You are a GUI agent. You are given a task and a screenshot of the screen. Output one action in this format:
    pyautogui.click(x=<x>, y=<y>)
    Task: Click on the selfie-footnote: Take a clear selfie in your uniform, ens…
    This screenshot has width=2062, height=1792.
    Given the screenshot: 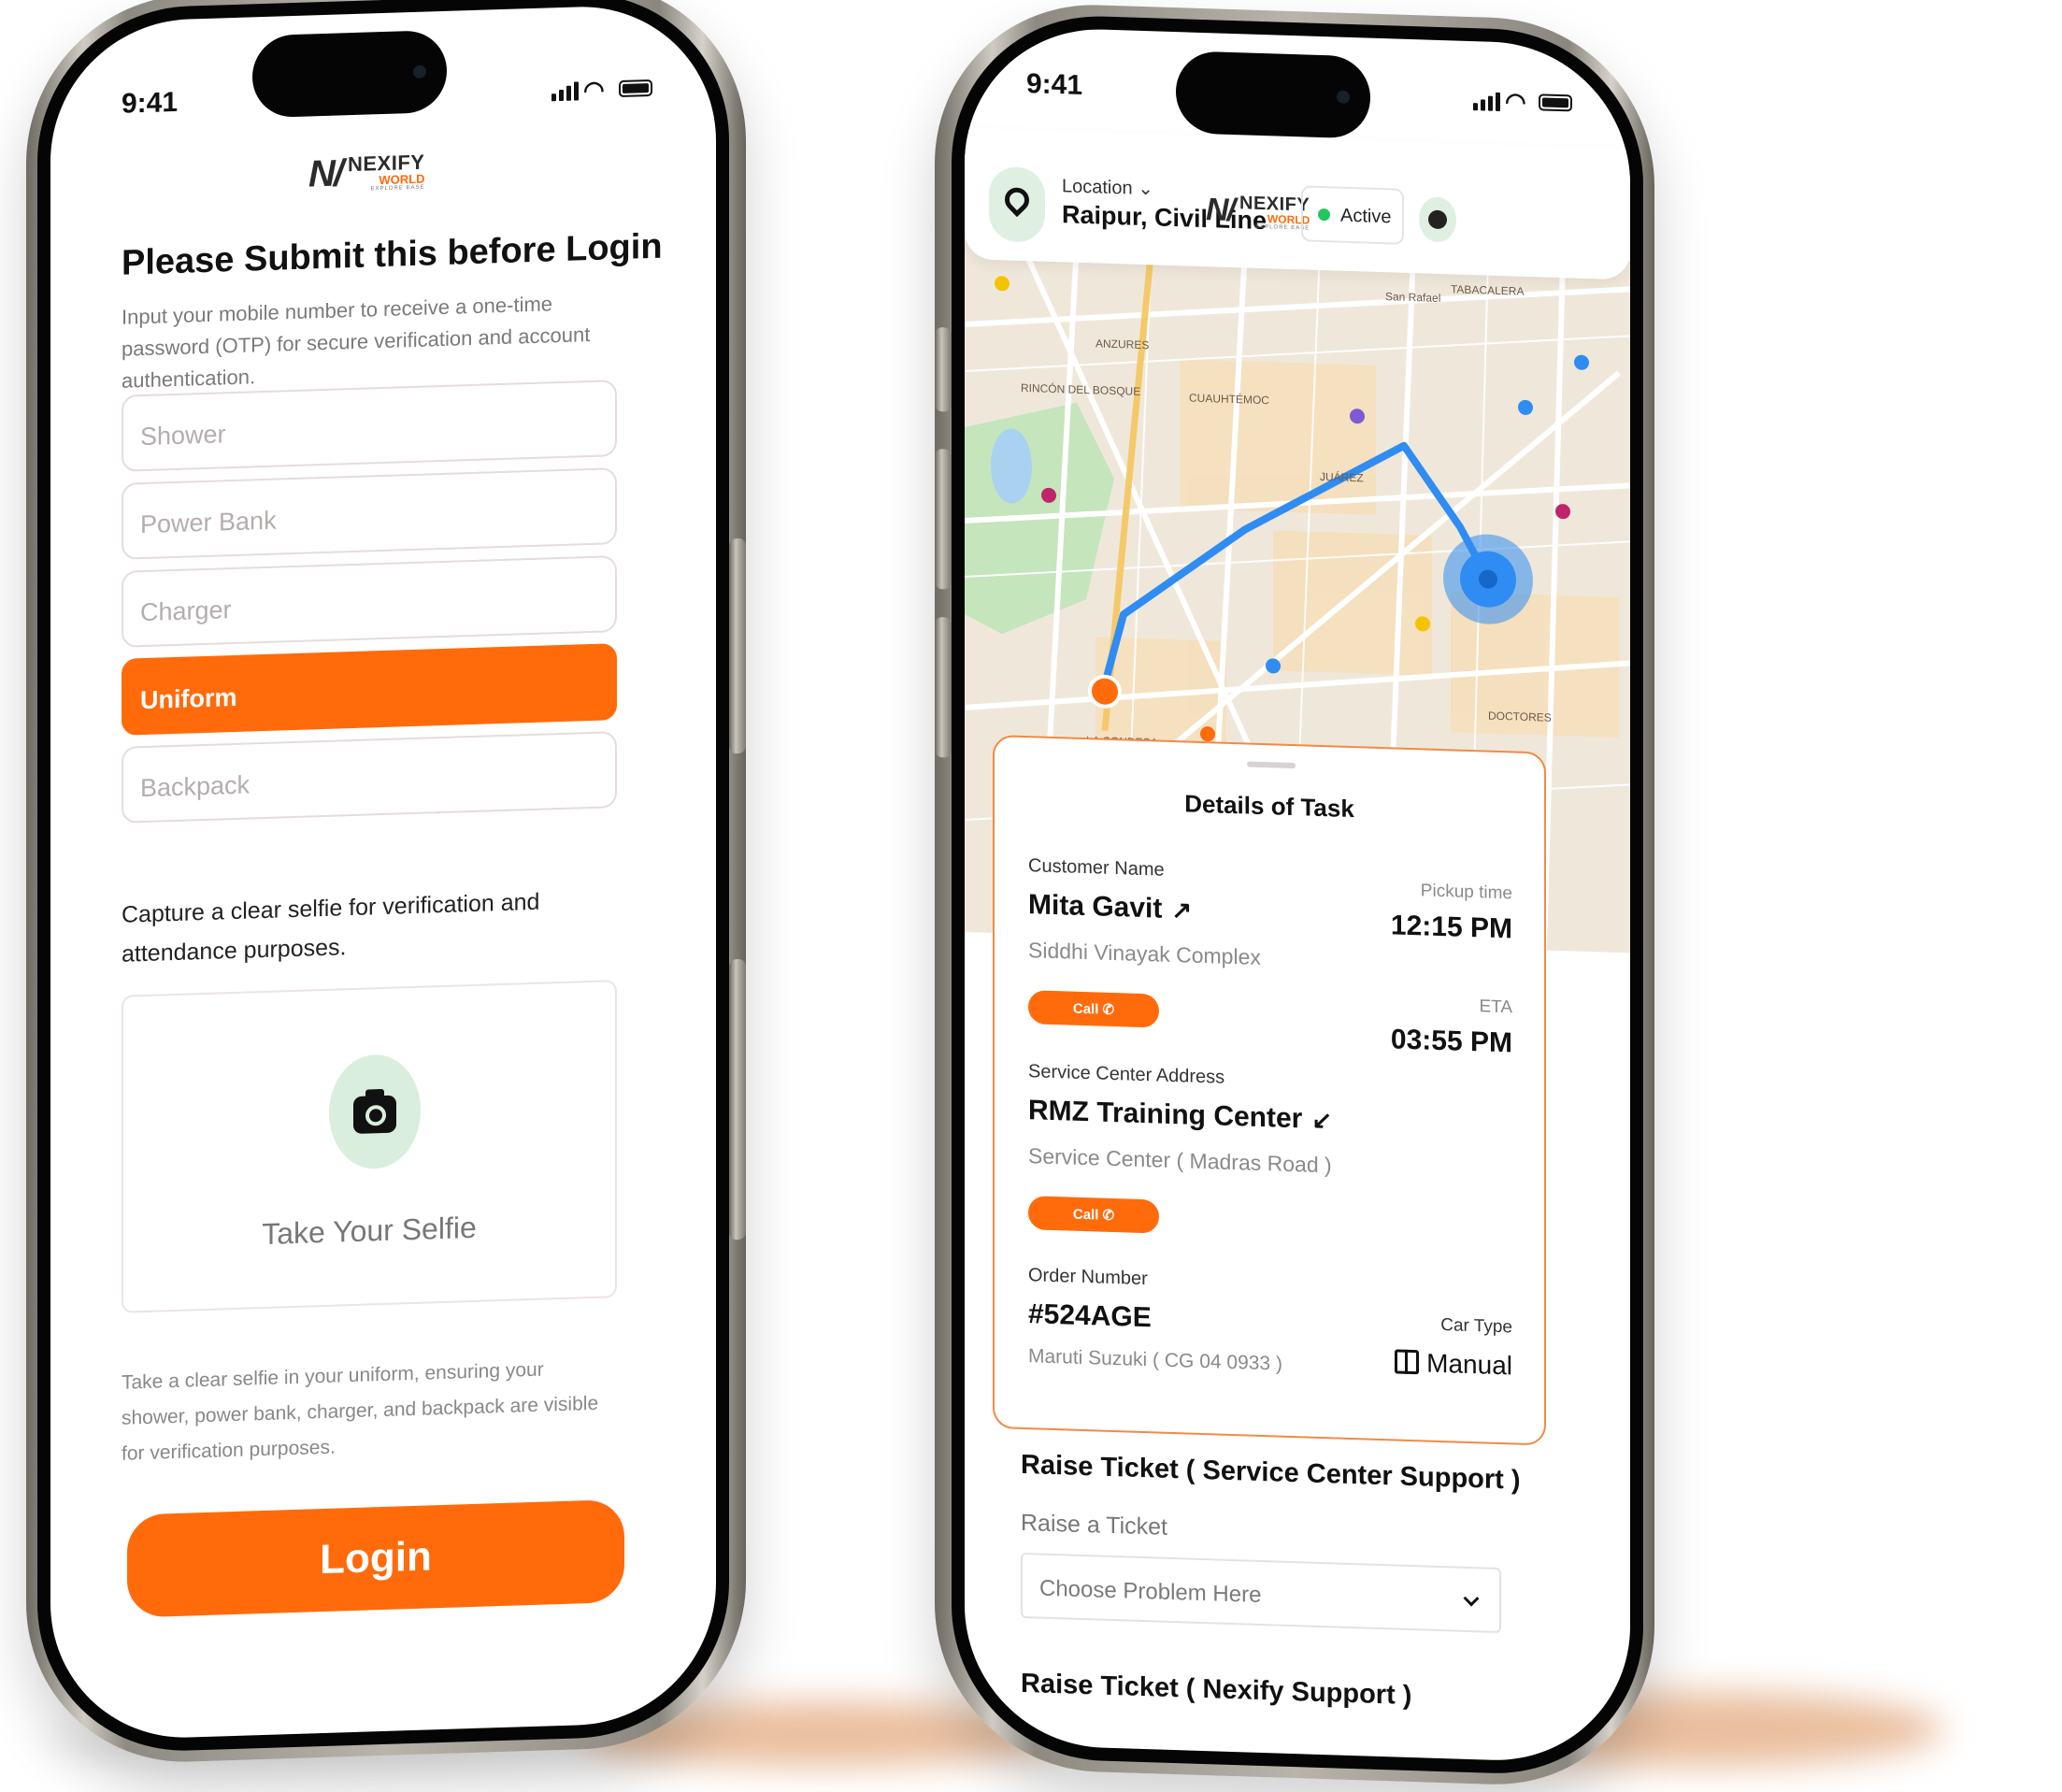 What is the action you would take?
    pyautogui.click(x=360, y=1411)
    